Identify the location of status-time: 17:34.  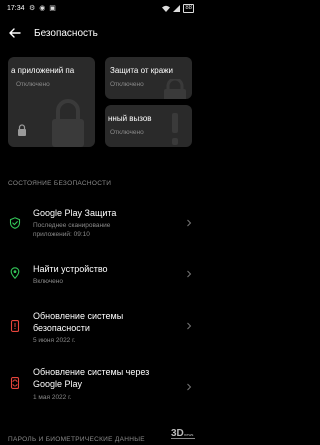
(16, 8).